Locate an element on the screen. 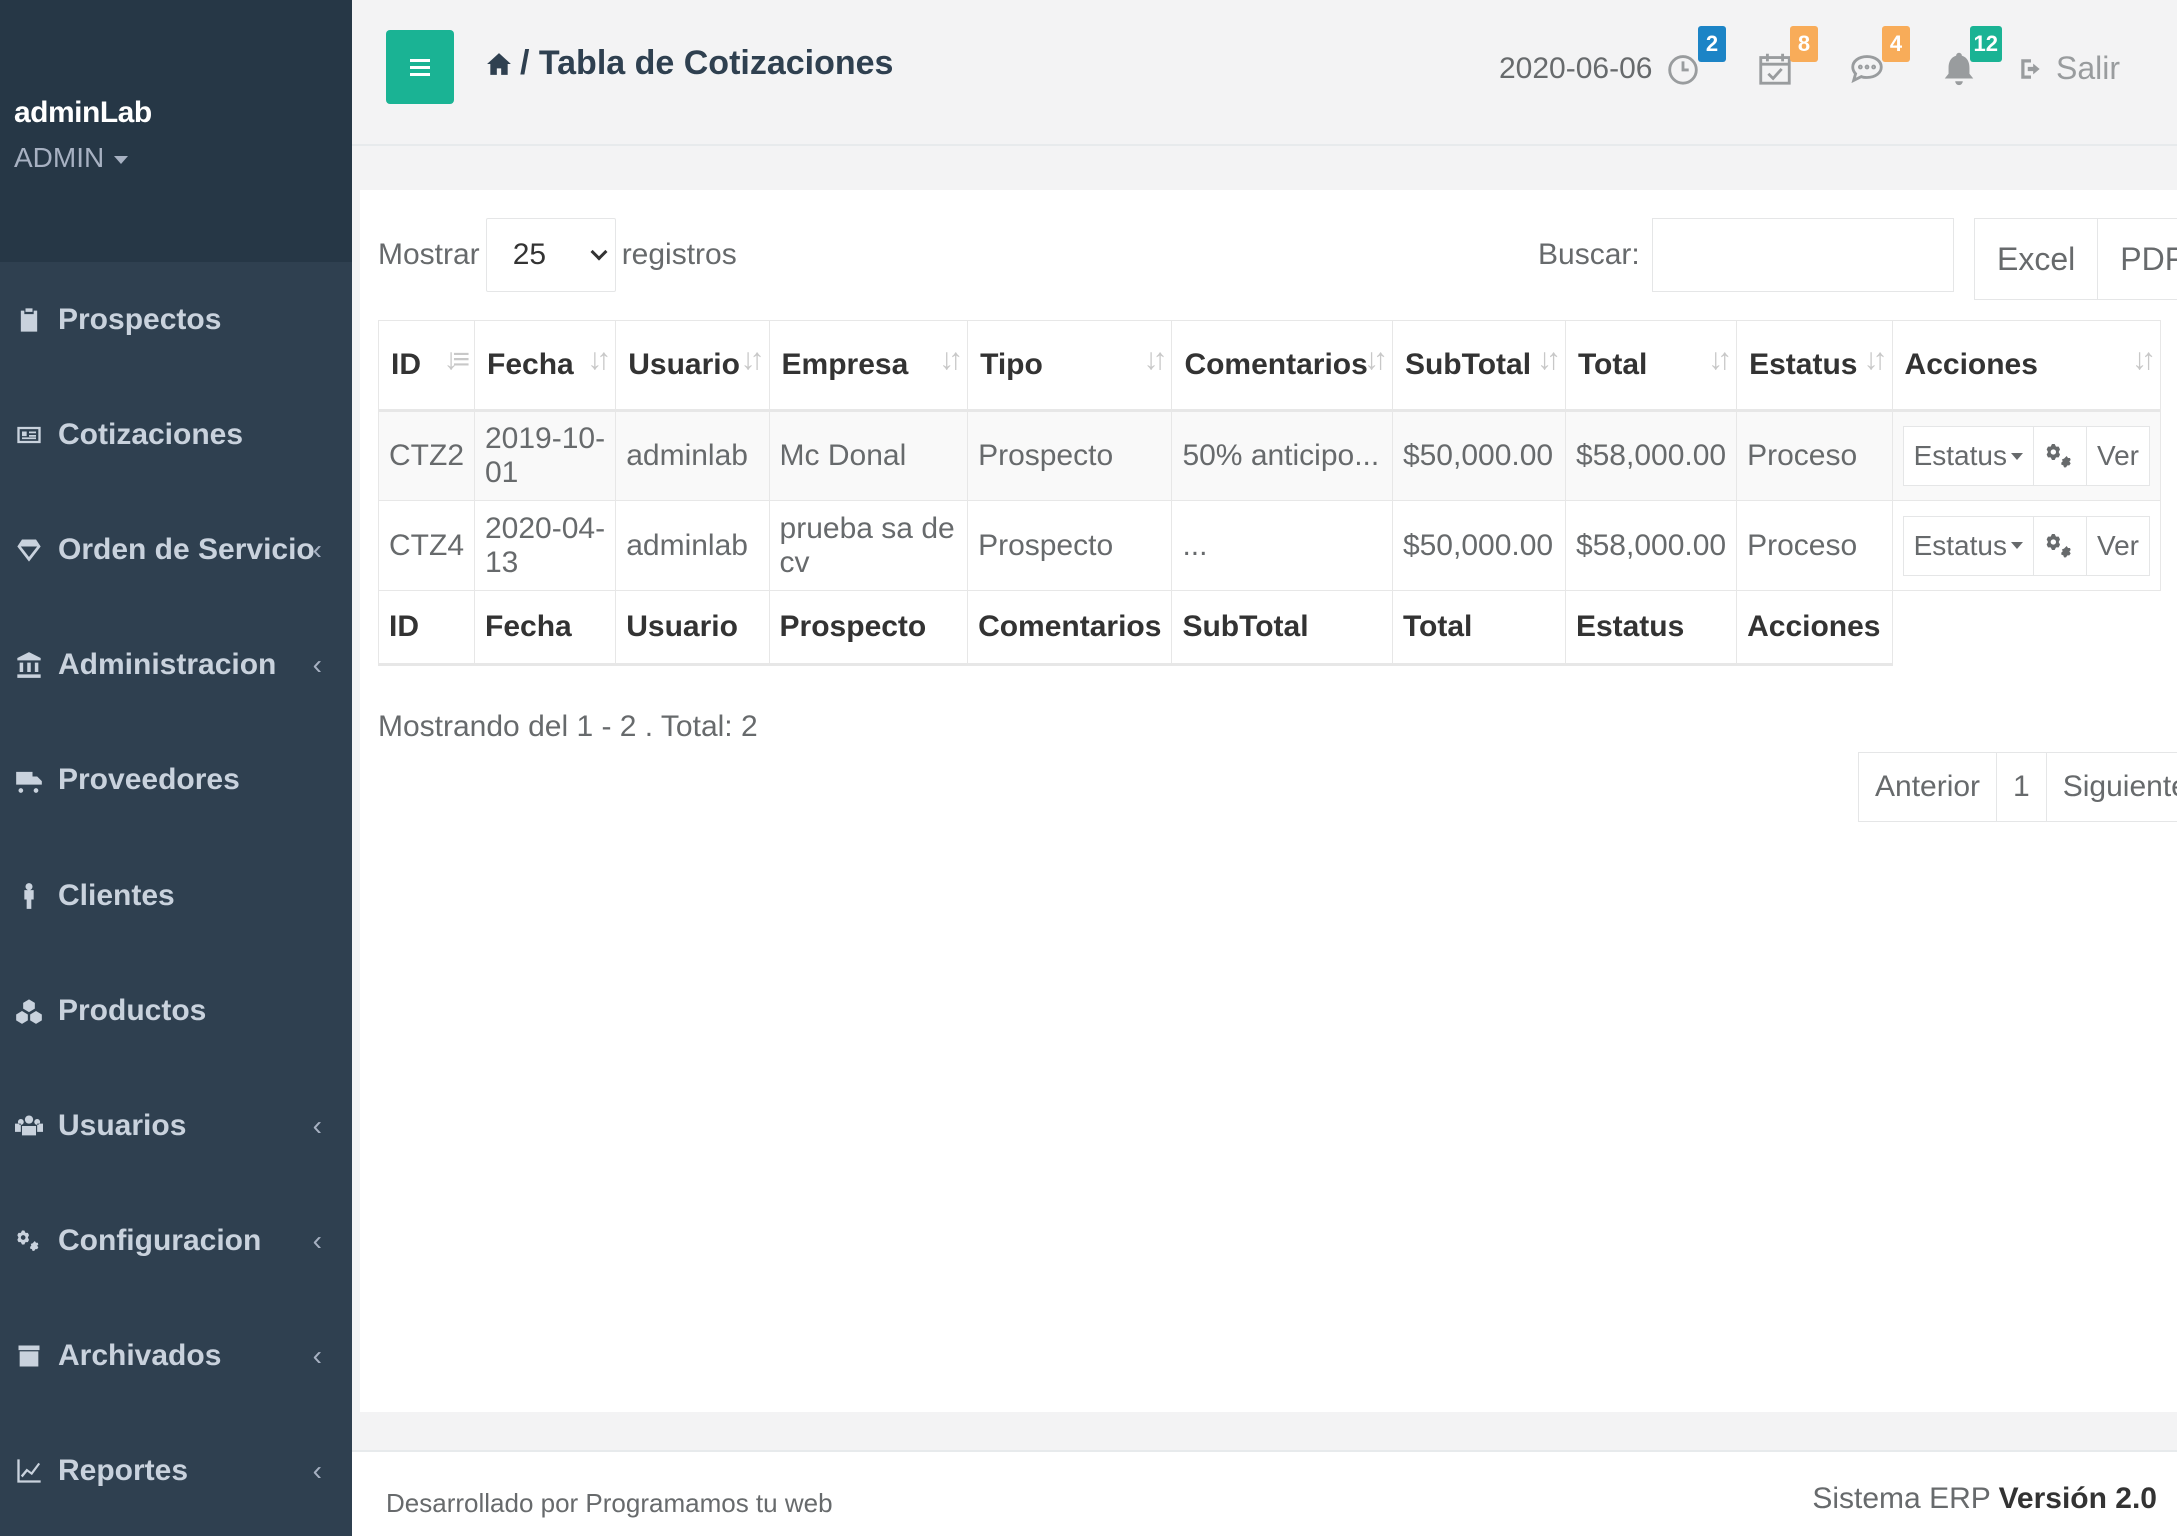 This screenshot has height=1536, width=2177. search-label: Buscar: is located at coordinates (1589, 254).